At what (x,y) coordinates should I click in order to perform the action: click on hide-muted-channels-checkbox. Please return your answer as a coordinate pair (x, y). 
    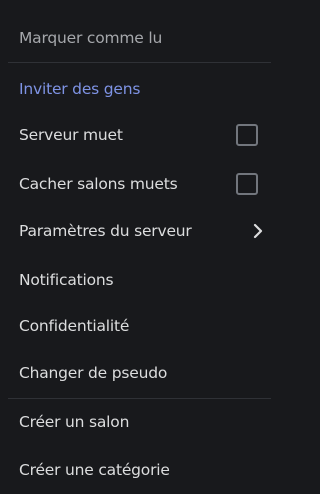
    Looking at the image, I should click on (247, 184).